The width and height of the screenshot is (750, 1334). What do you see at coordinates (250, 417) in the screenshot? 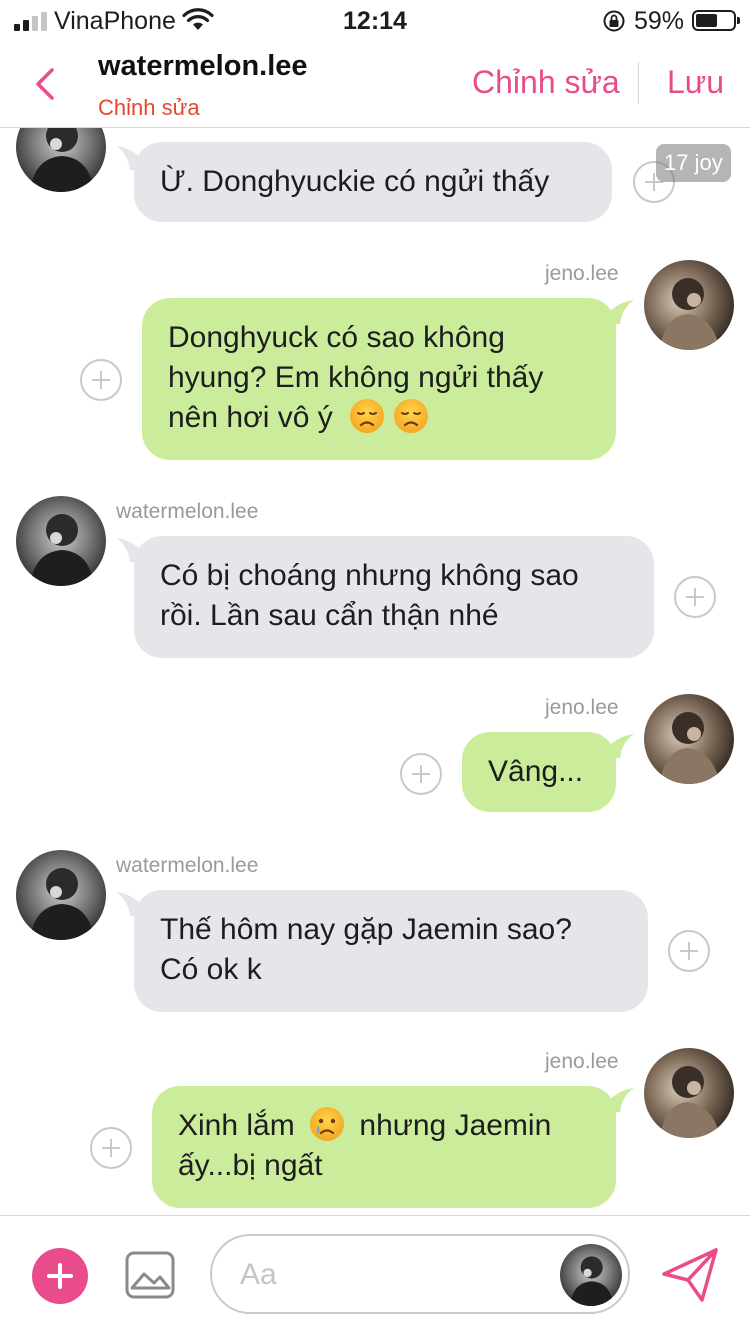
I see `message-text: nên hơi vô ý` at bounding box center [250, 417].